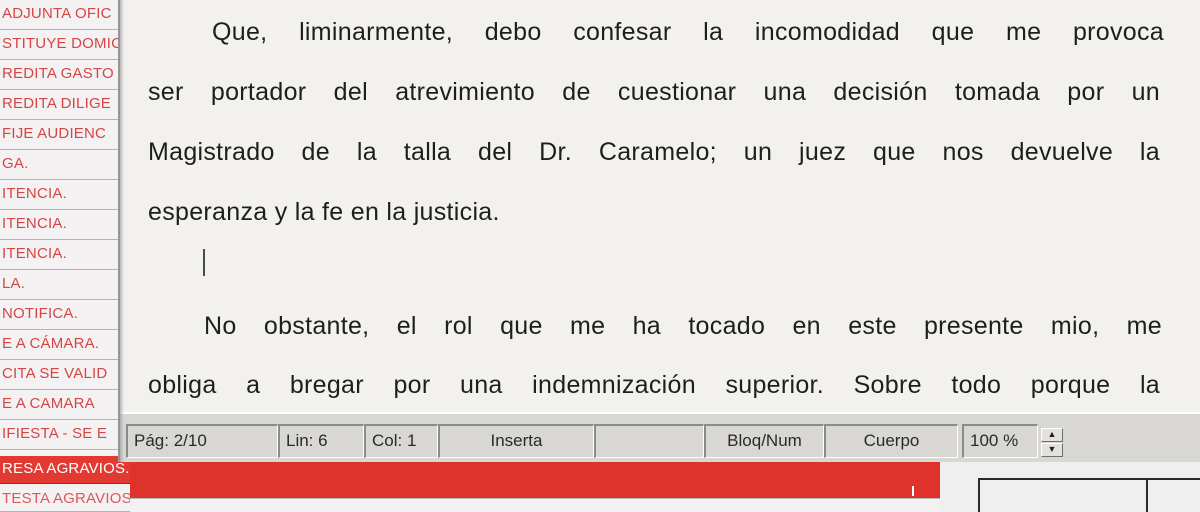 Image resolution: width=1200 pixels, height=512 pixels. Describe the element at coordinates (321, 441) in the screenshot. I see `line-indicator: Lin: 6` at that location.